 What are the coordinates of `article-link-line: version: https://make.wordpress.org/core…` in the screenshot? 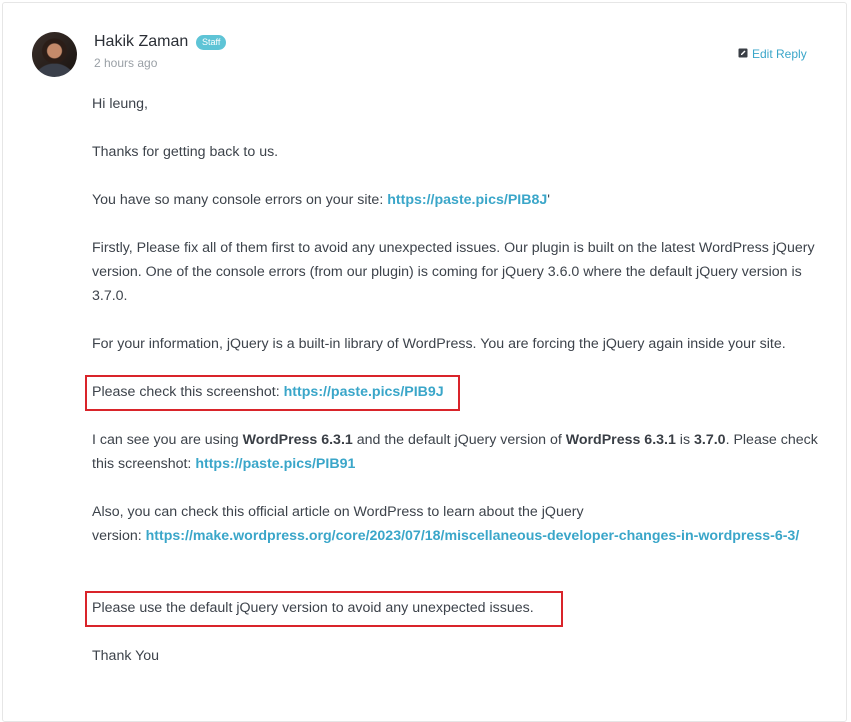 It's located at (452, 536).